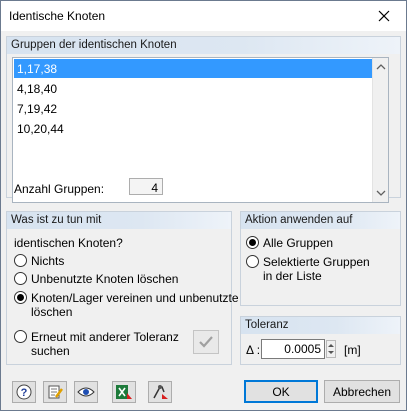  Describe the element at coordinates (50, 351) in the screenshot. I see `radio-search-again-label-line2: suchen` at that location.